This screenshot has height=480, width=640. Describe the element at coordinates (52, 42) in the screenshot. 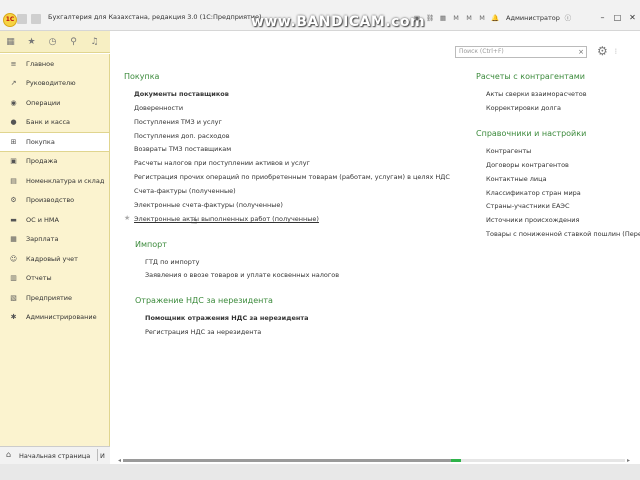

I see `history-icon: ◷` at that location.